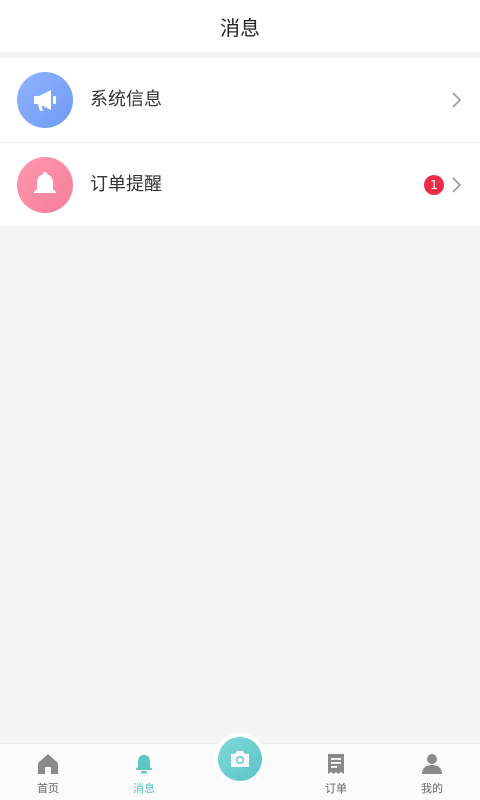  I want to click on tab-home: 首页, so click(48, 772).